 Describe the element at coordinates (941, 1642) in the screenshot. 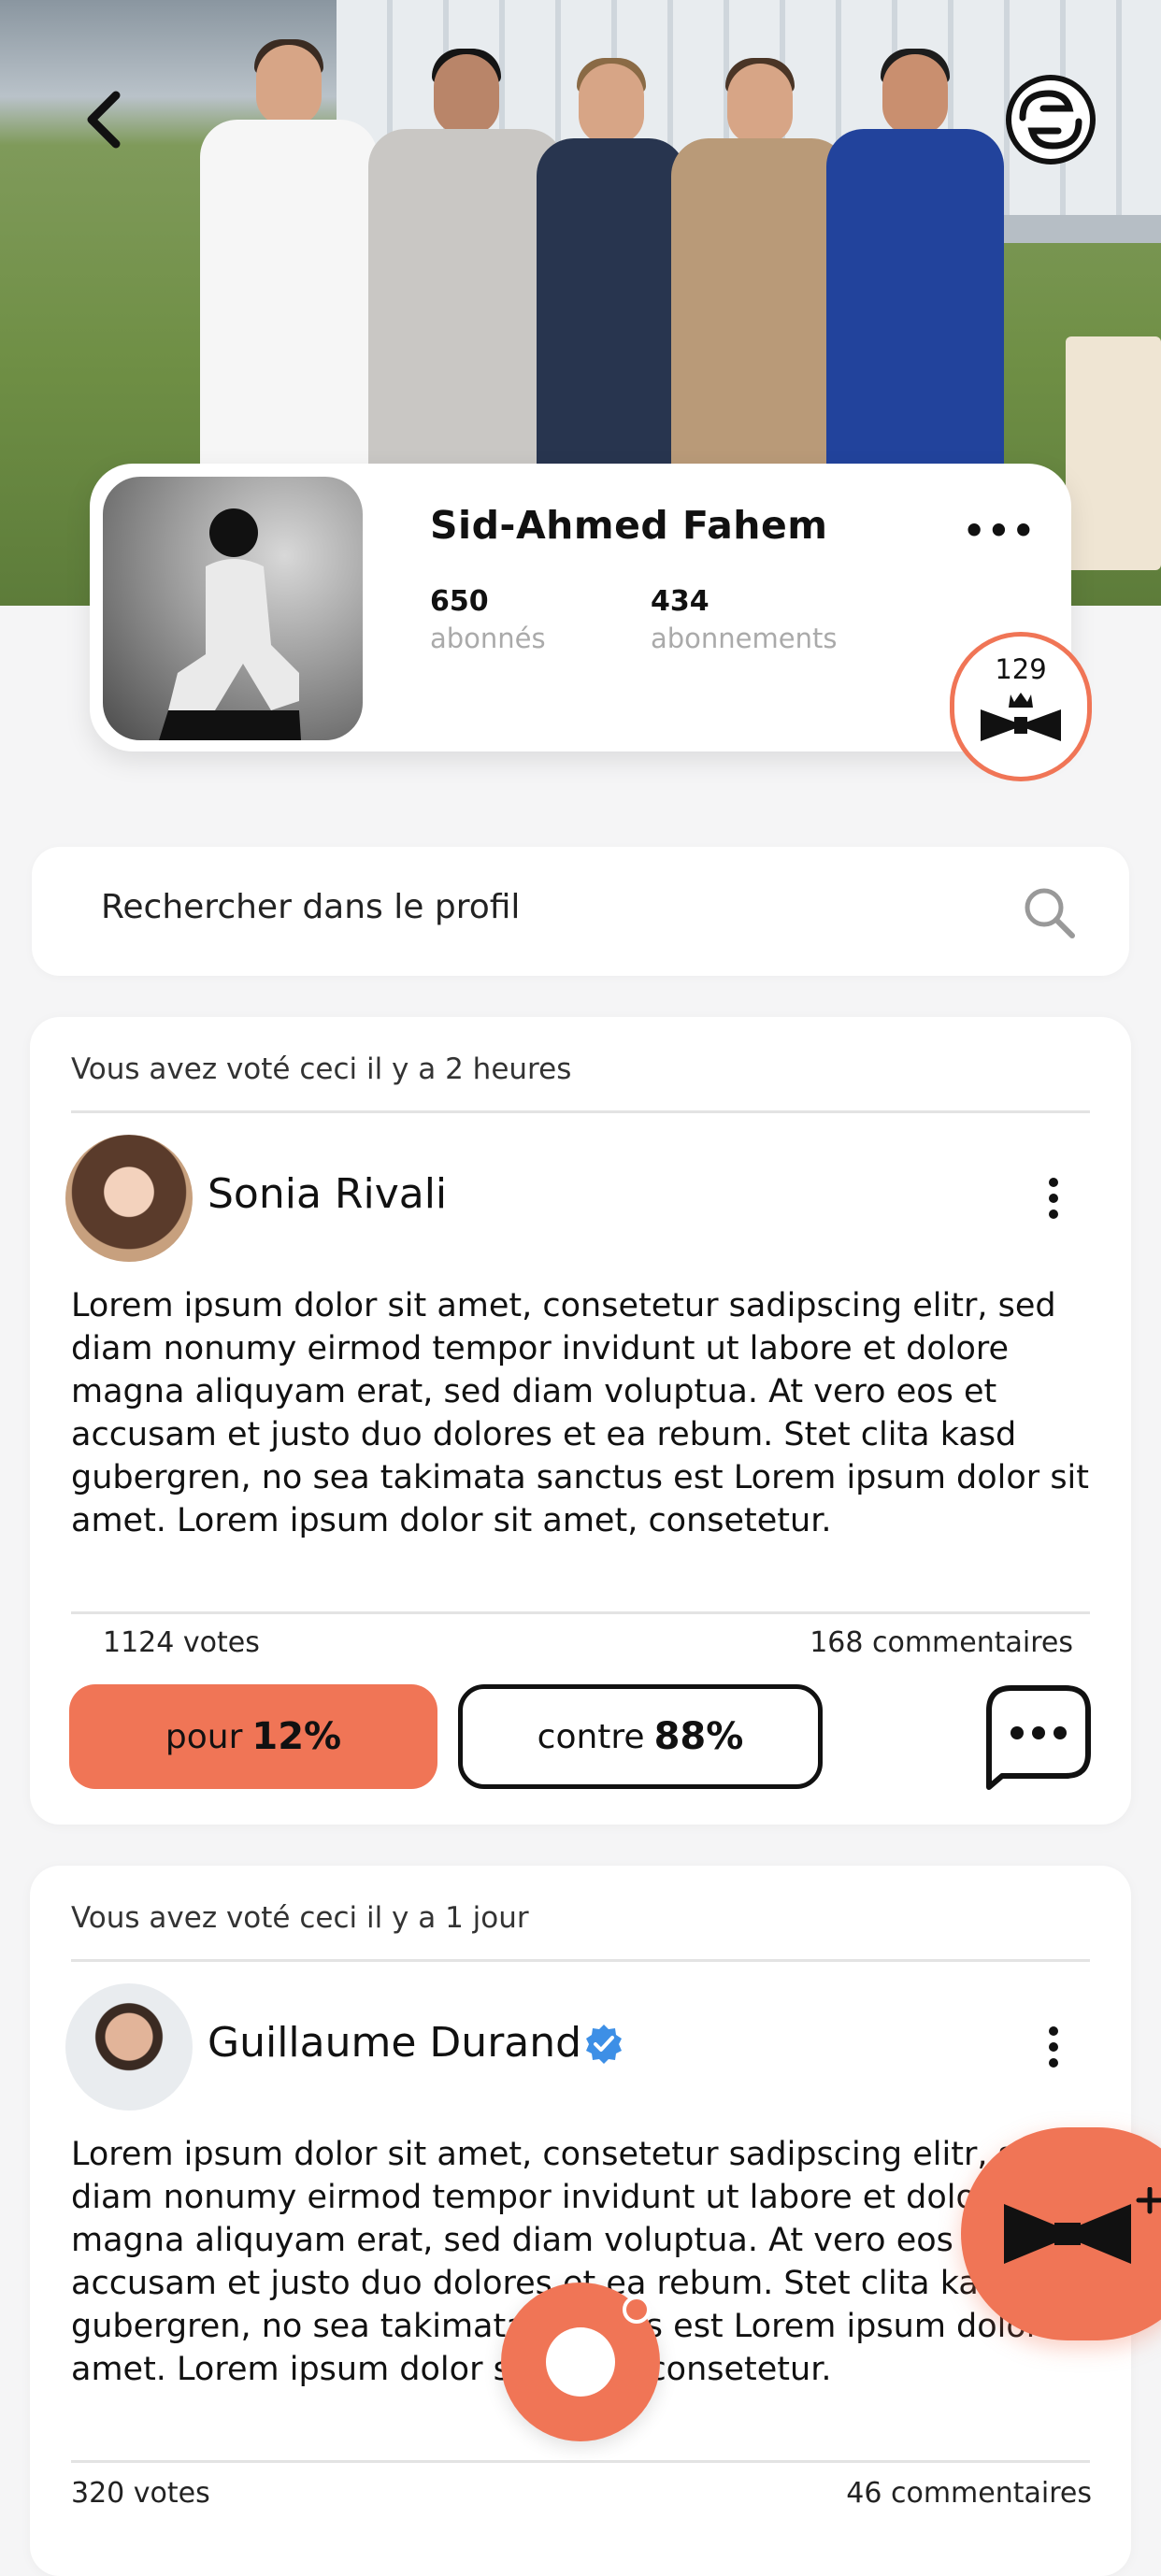

I see `comments-count: 168 commentaires` at that location.